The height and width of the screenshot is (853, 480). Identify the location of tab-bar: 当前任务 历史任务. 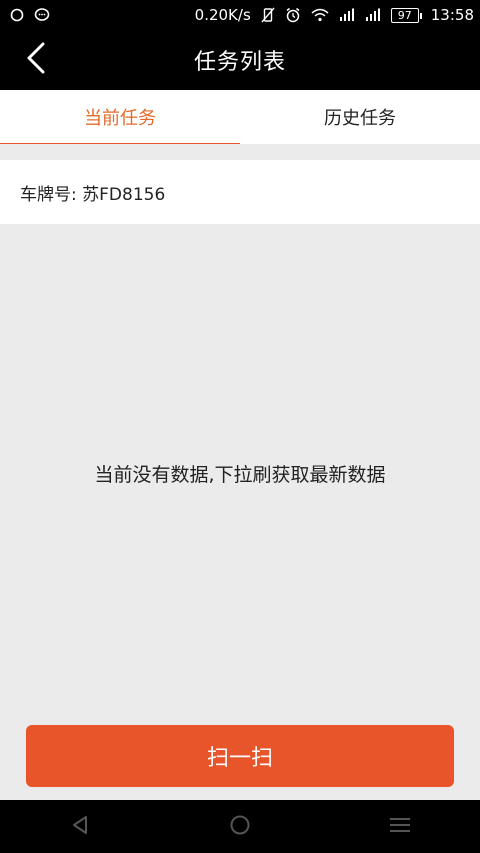
(240, 118).